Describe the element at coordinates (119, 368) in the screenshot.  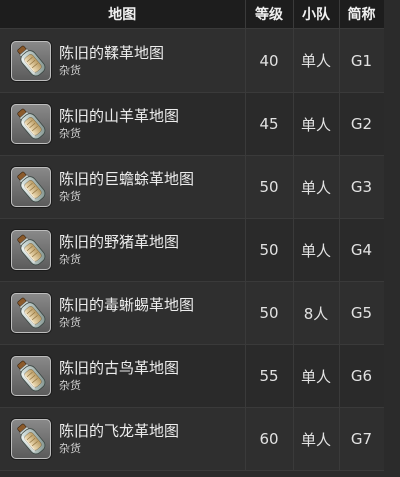
I see `map-item-name: 陈旧的古鸟革地图` at that location.